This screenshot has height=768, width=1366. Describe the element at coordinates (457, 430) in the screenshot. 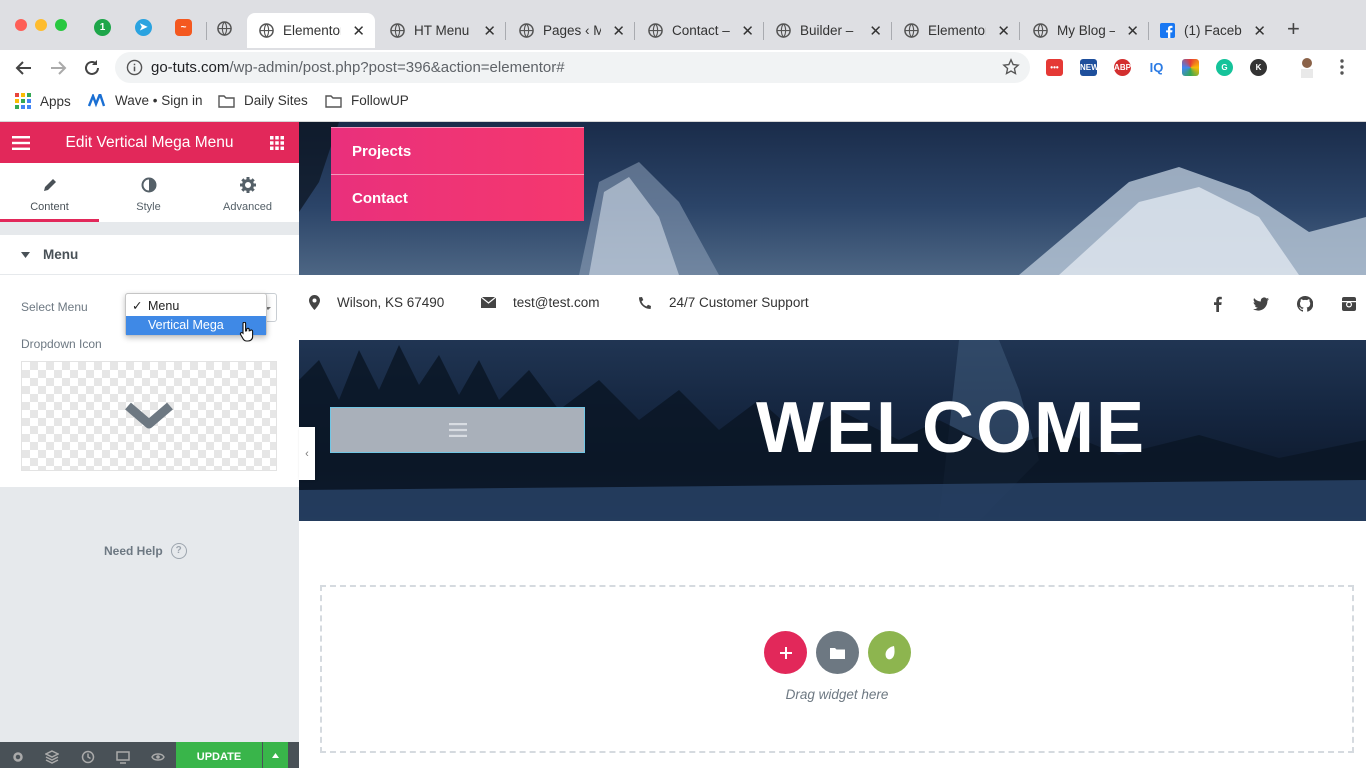

I see `mega-menu-toggle-bar` at that location.